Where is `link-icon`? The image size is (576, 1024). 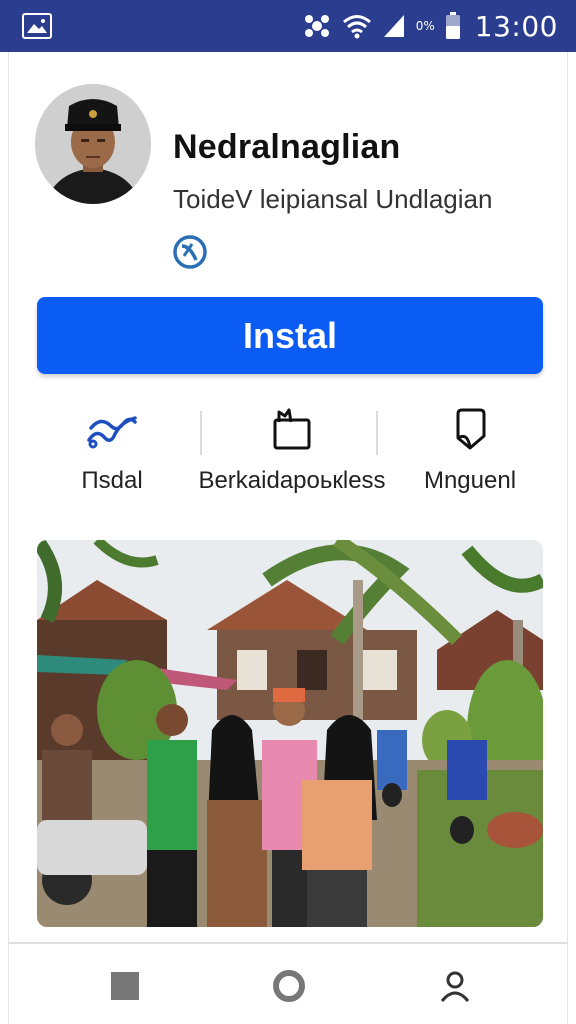
link-icon is located at coordinates (112, 430).